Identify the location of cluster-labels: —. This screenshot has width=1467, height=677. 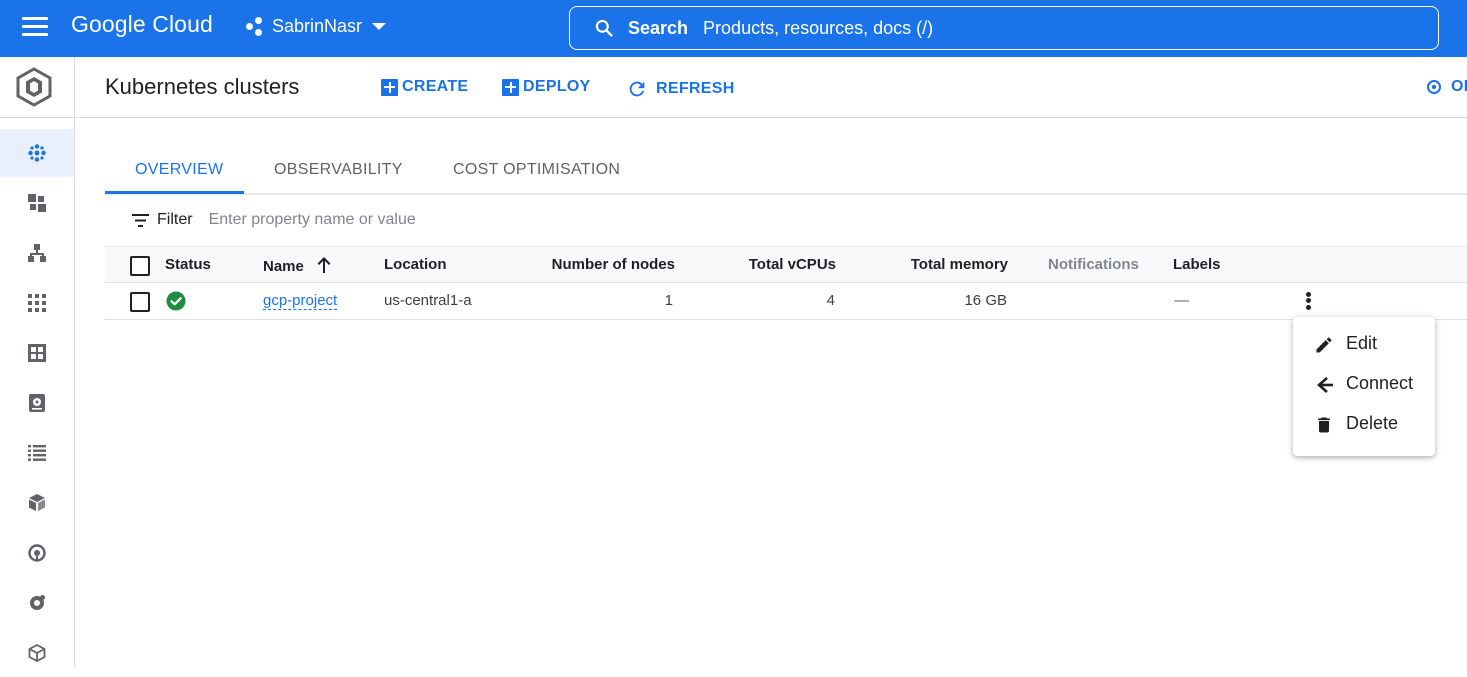
(1181, 300).